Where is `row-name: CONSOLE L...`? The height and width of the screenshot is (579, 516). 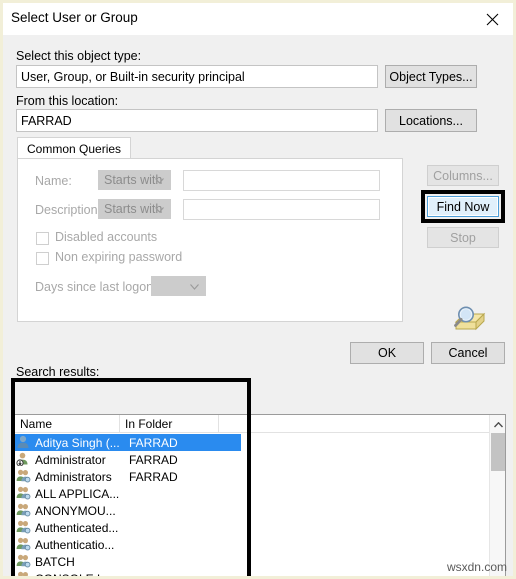
row-name: CONSOLE L... is located at coordinates (74, 575).